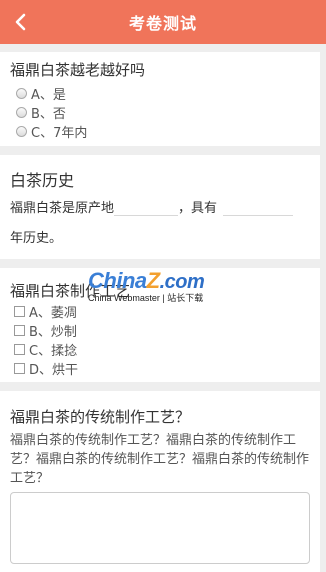 The width and height of the screenshot is (326, 572). What do you see at coordinates (168, 288) in the screenshot?
I see `watermark: ChinaZ.com China Webmaster | 站长下载` at bounding box center [168, 288].